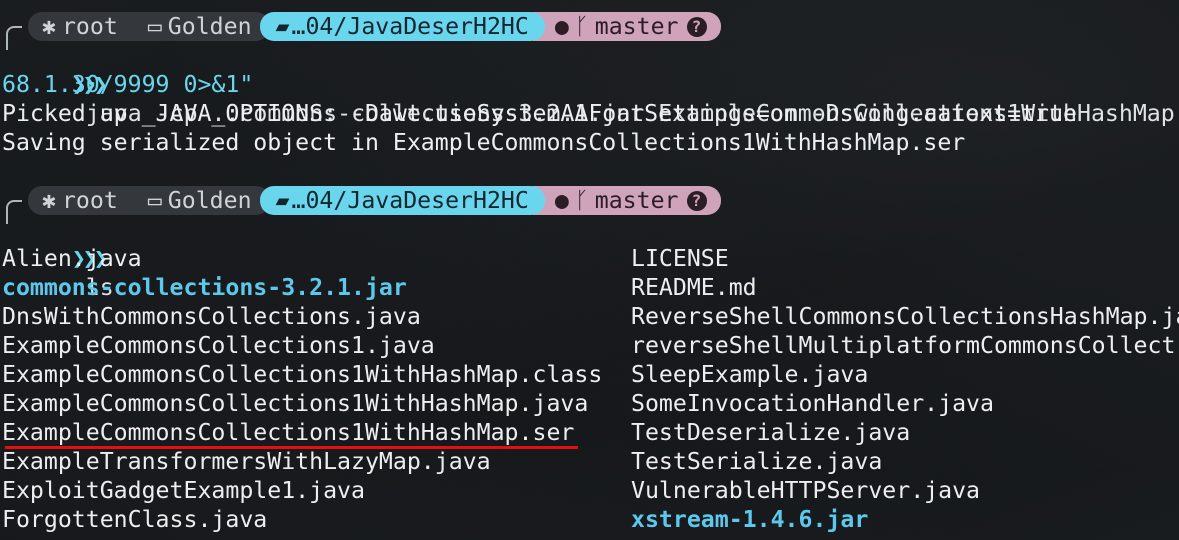  Describe the element at coordinates (757, 461) in the screenshot. I see `ls-file: TestSerialize.java` at that location.